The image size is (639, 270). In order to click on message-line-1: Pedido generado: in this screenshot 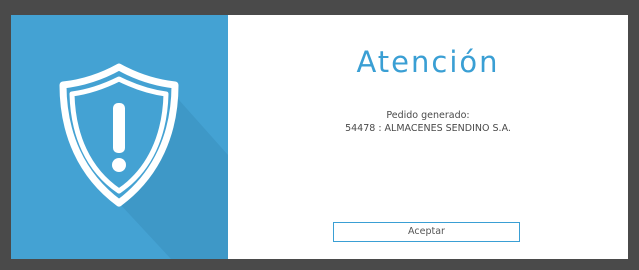, I will do `click(428, 115)`.